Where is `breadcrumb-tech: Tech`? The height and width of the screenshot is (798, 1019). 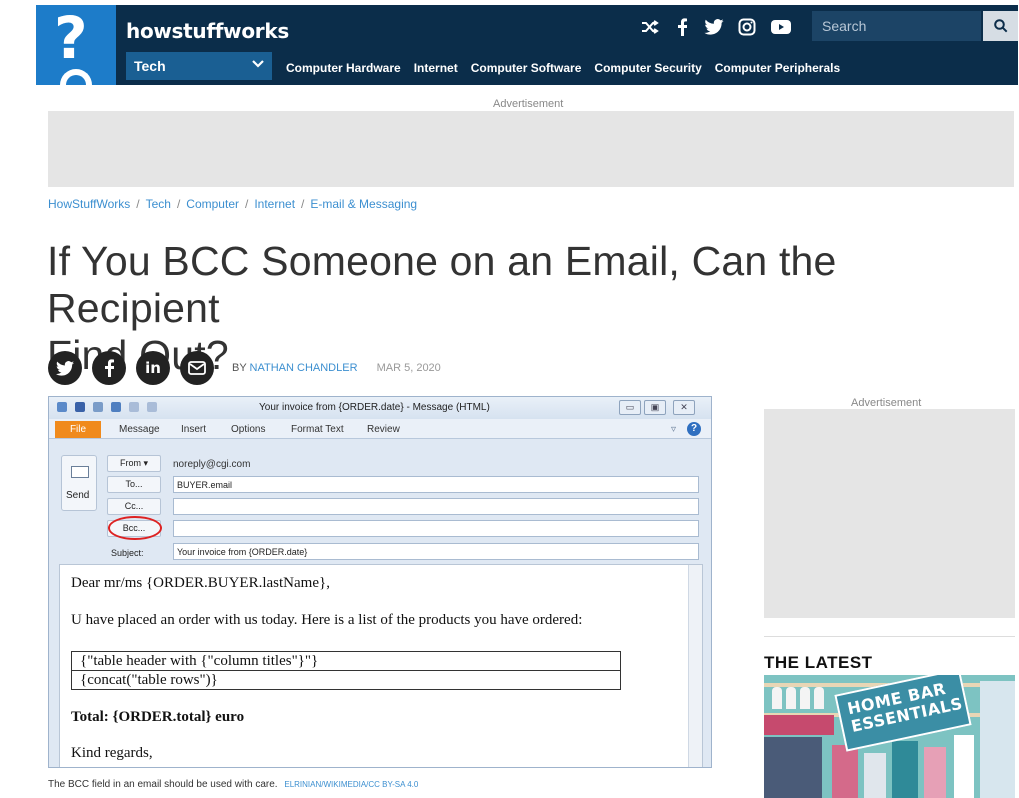 breadcrumb-tech: Tech is located at coordinates (158, 204).